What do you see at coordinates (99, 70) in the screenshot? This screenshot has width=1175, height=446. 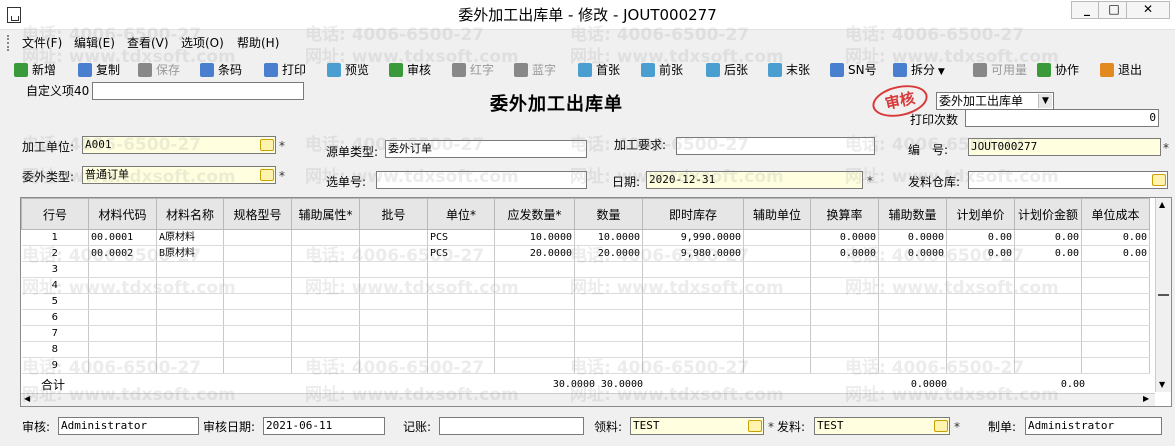 I see `toolbar-copy-button: 复制` at bounding box center [99, 70].